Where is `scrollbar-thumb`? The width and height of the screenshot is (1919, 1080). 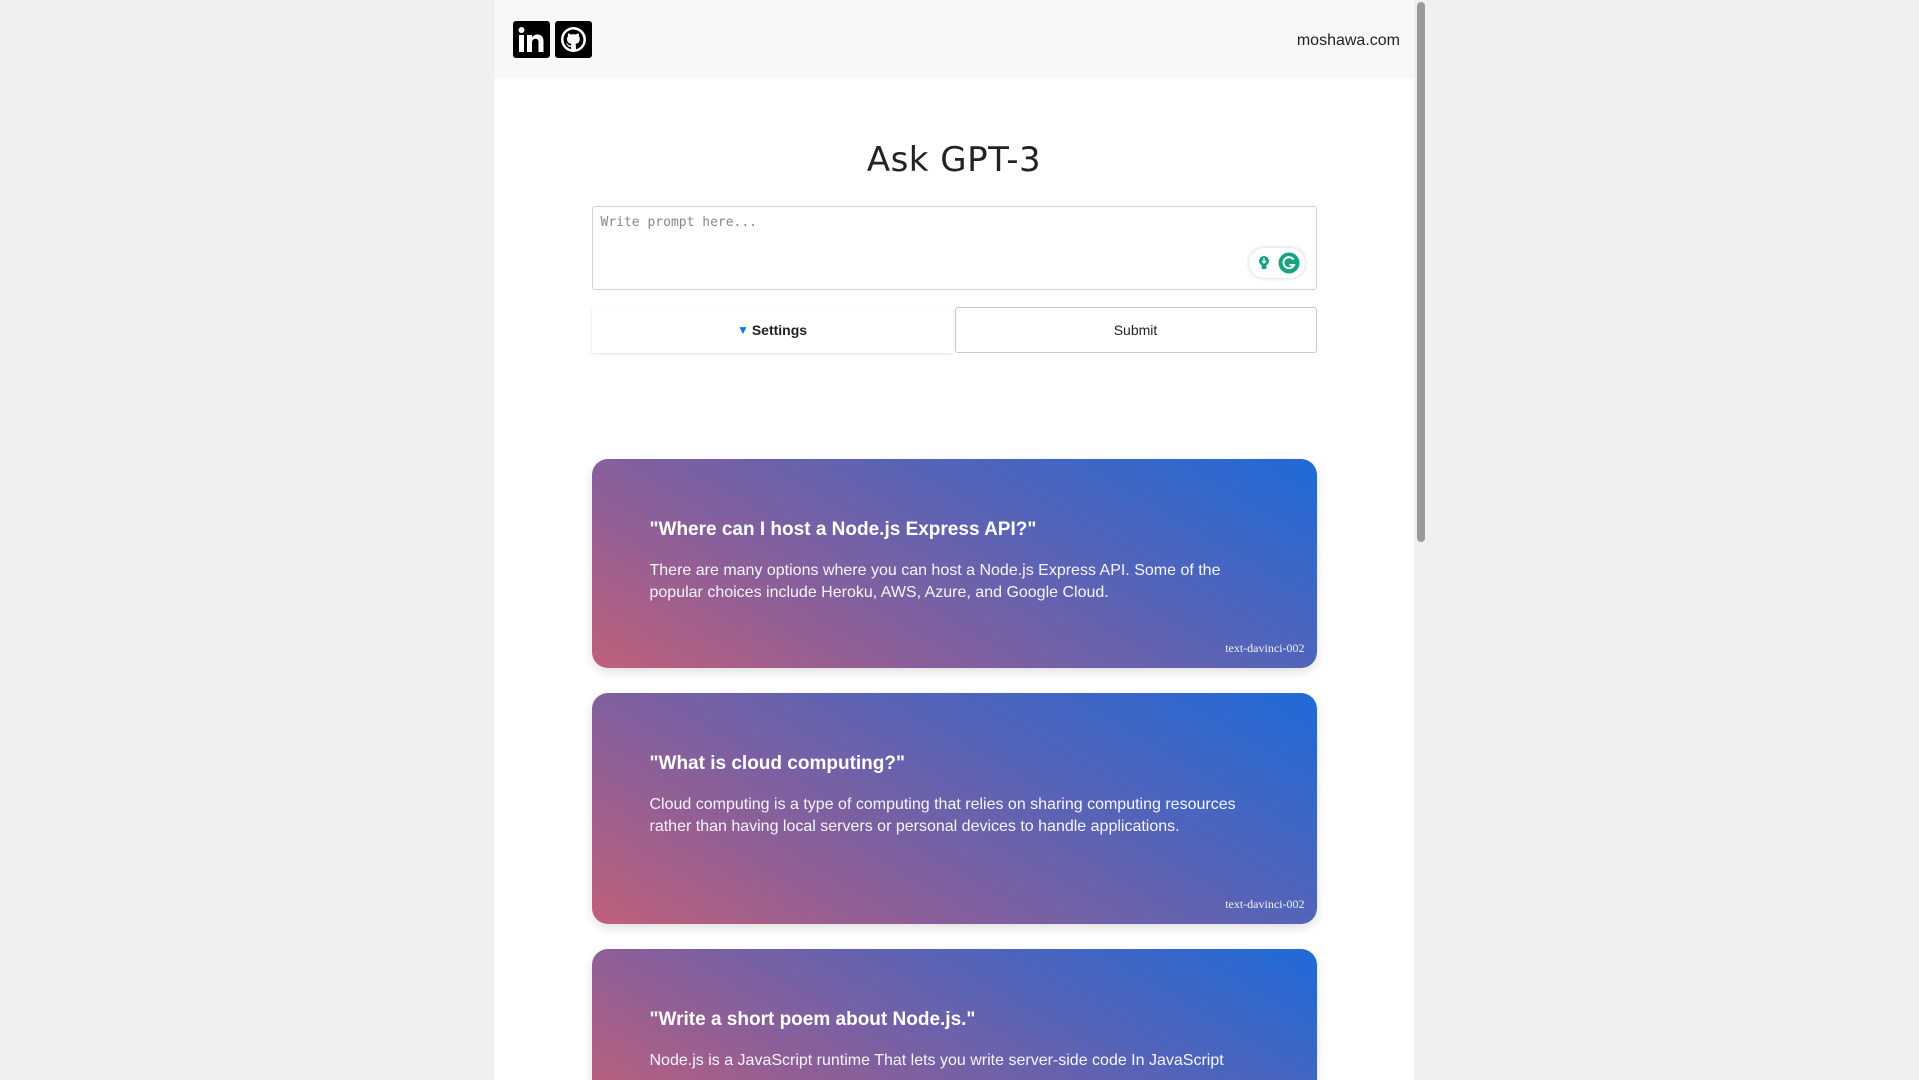
scrollbar-thumb is located at coordinates (1421, 272).